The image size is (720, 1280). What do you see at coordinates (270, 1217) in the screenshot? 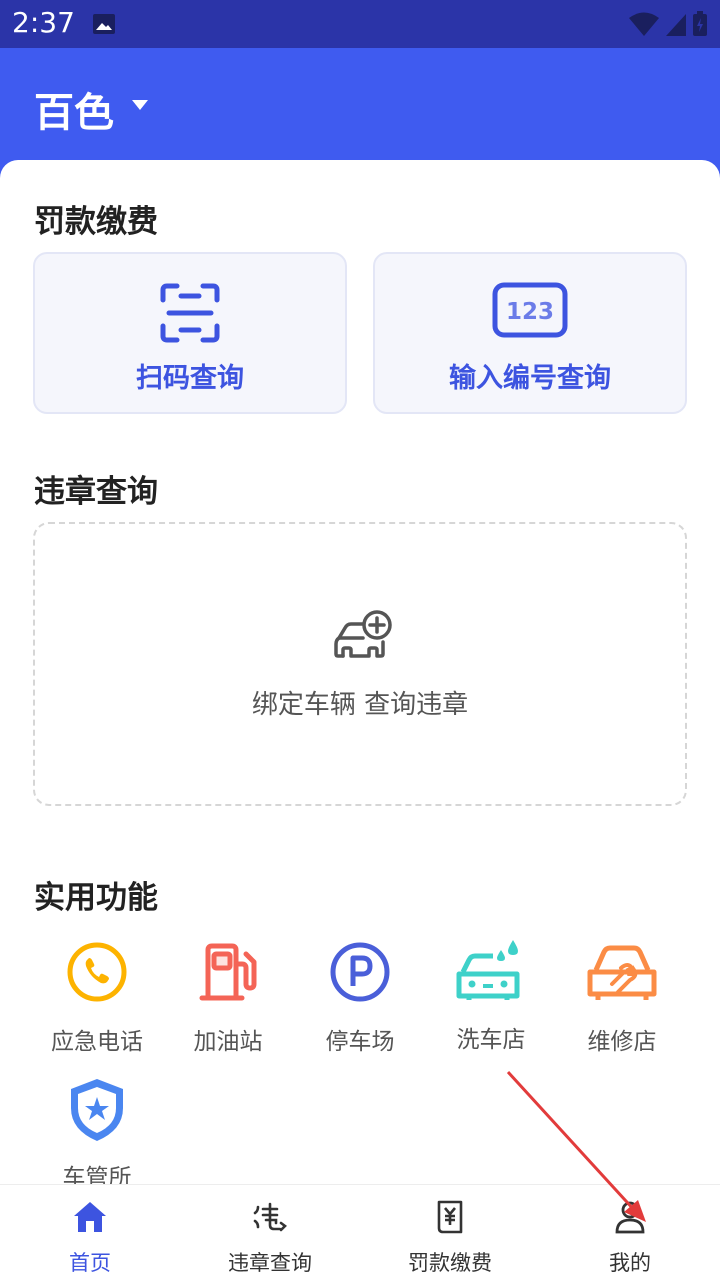
I see `violation-icon` at bounding box center [270, 1217].